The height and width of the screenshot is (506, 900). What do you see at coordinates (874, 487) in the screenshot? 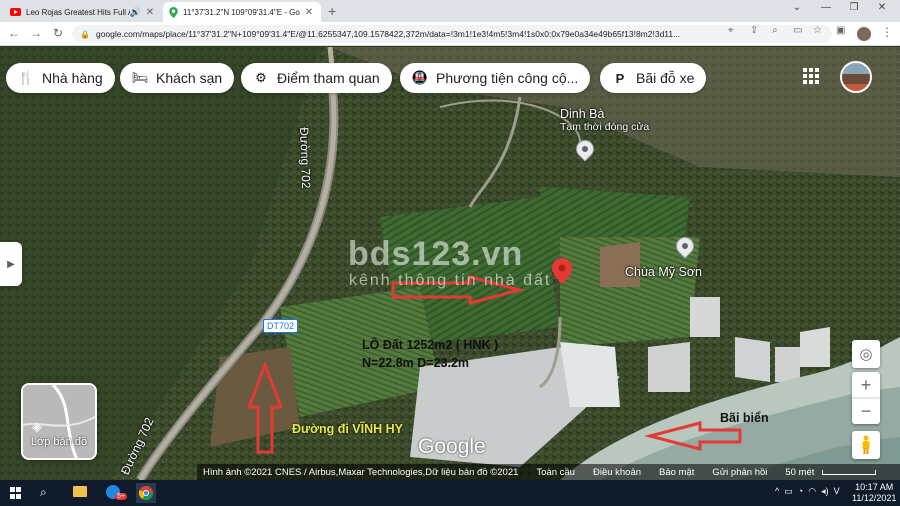
I see `clock-time: 10:17 AM` at bounding box center [874, 487].